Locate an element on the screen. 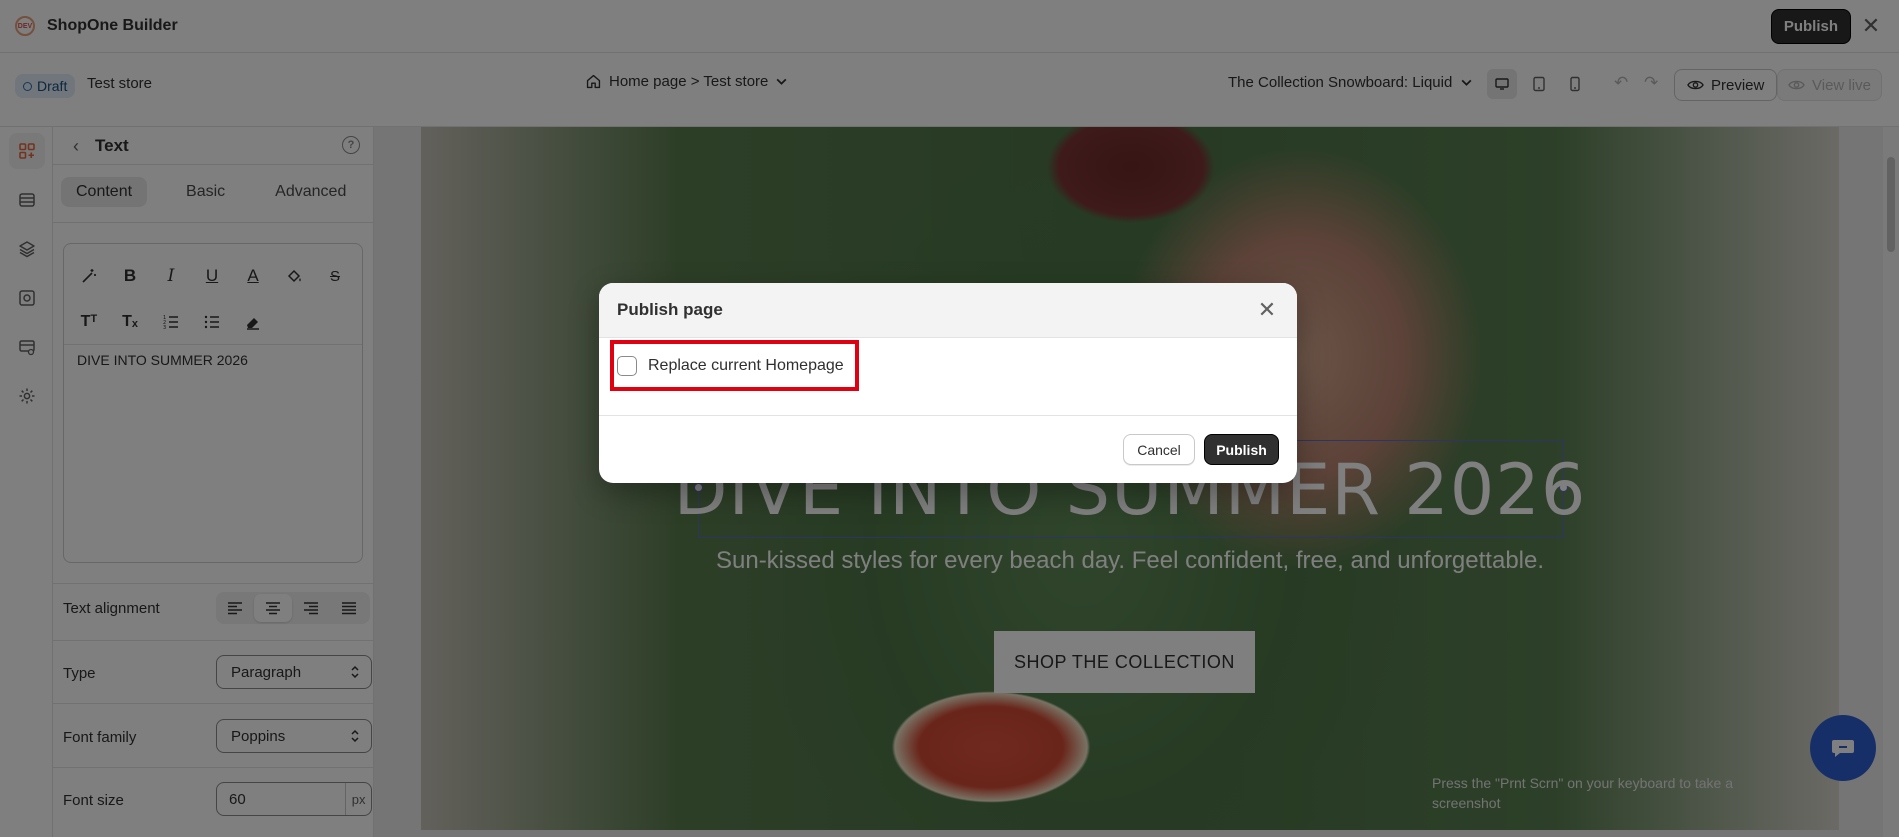 This screenshot has width=1899, height=837. close-icon: ✕ is located at coordinates (1267, 309).